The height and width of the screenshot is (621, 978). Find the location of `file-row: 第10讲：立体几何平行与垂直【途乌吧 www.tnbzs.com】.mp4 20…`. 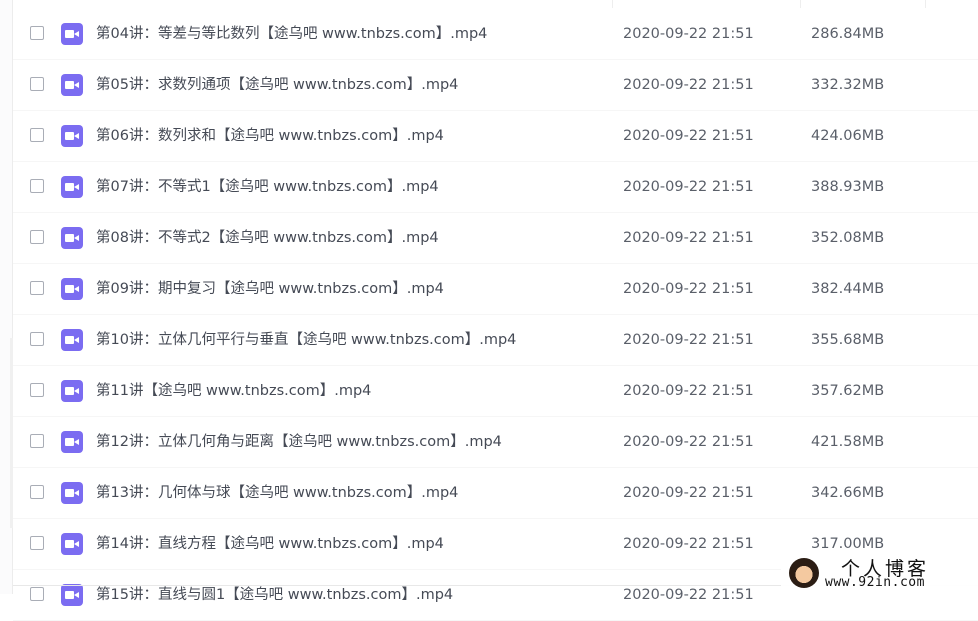

file-row: 第10讲：立体几何平行与垂直【途乌吧 www.tnbzs.com】.mp4 20… is located at coordinates (495, 340).